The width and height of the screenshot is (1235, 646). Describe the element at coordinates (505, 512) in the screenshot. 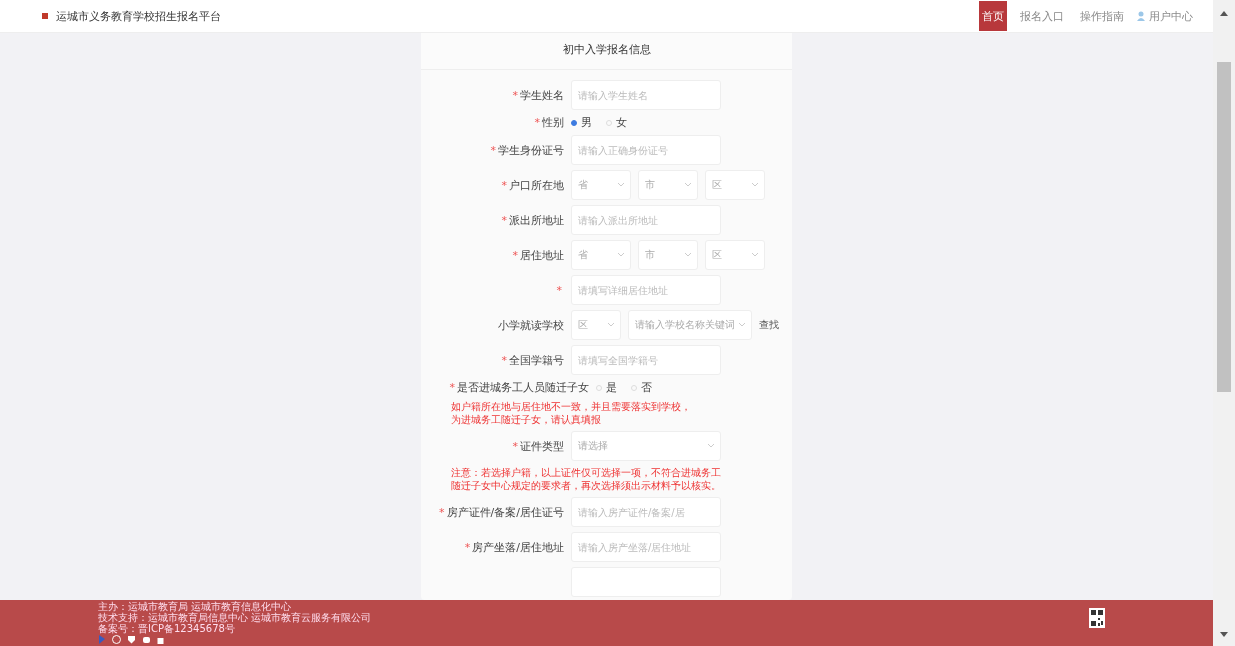

I see `field-label: 房产证件/备案/居住证号` at that location.